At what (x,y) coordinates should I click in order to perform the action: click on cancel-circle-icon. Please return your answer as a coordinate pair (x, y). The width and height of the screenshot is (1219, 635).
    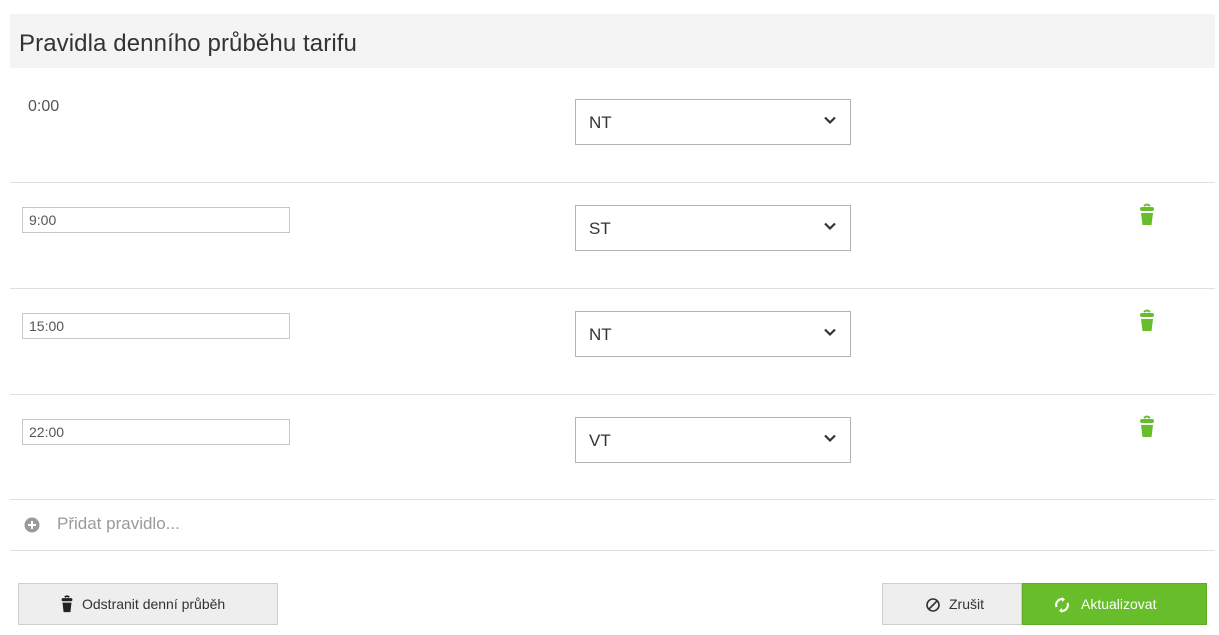
    Looking at the image, I should click on (933, 605).